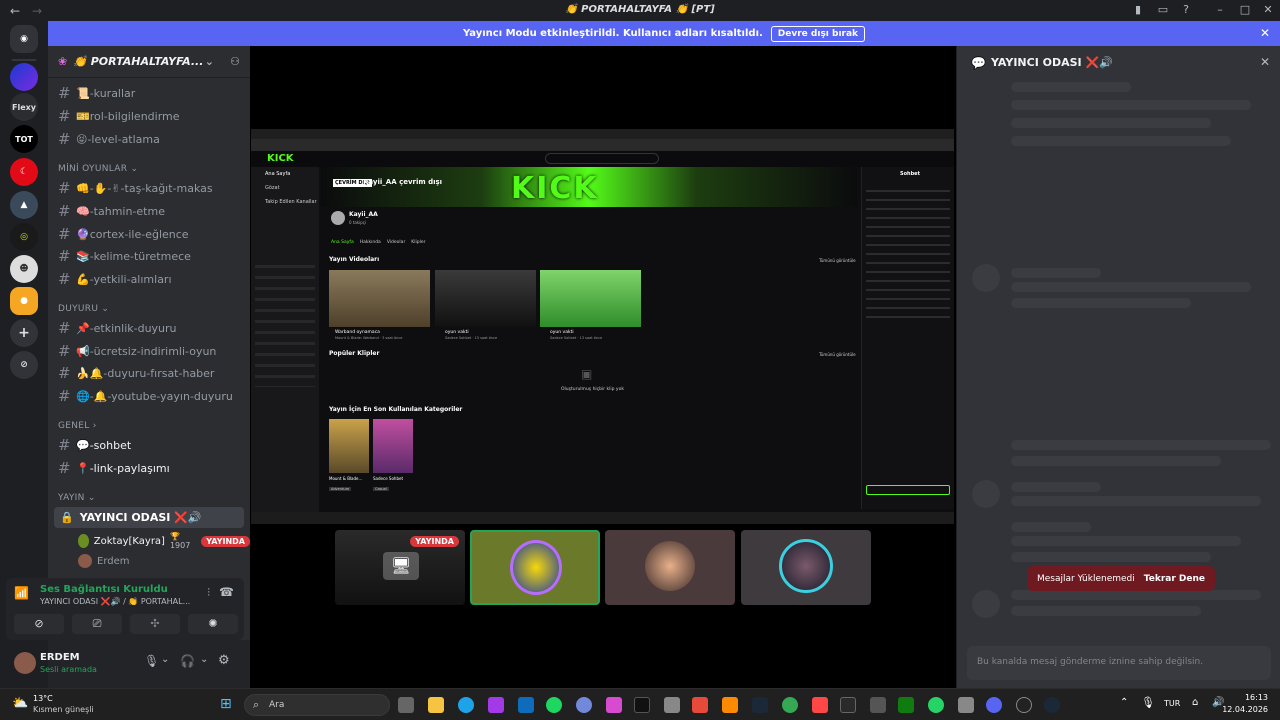  Describe the element at coordinates (63, 709) in the screenshot. I see `weather-text: Kısmen güneşli` at that location.